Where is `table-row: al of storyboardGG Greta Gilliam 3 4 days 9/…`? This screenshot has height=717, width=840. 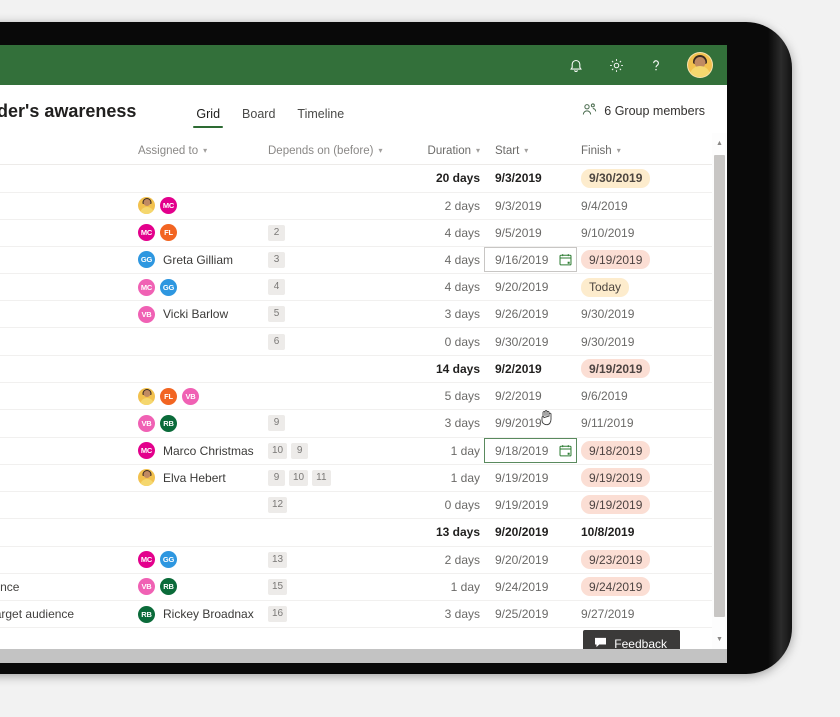 table-row: al of storyboardGG Greta Gilliam 3 4 days 9/… is located at coordinates (363, 261).